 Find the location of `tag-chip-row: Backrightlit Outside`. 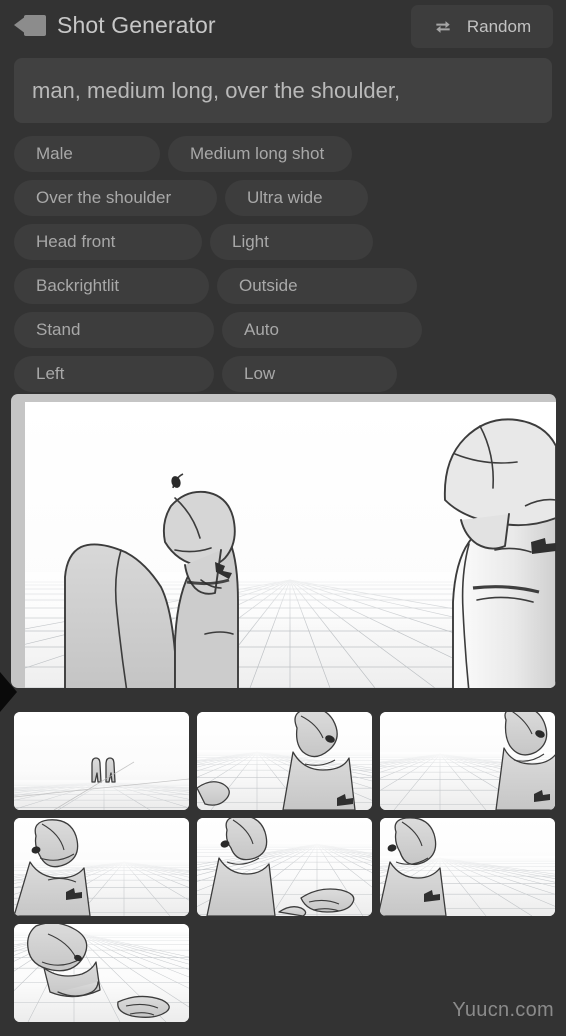

tag-chip-row: Backrightlit Outside is located at coordinates (283, 286).